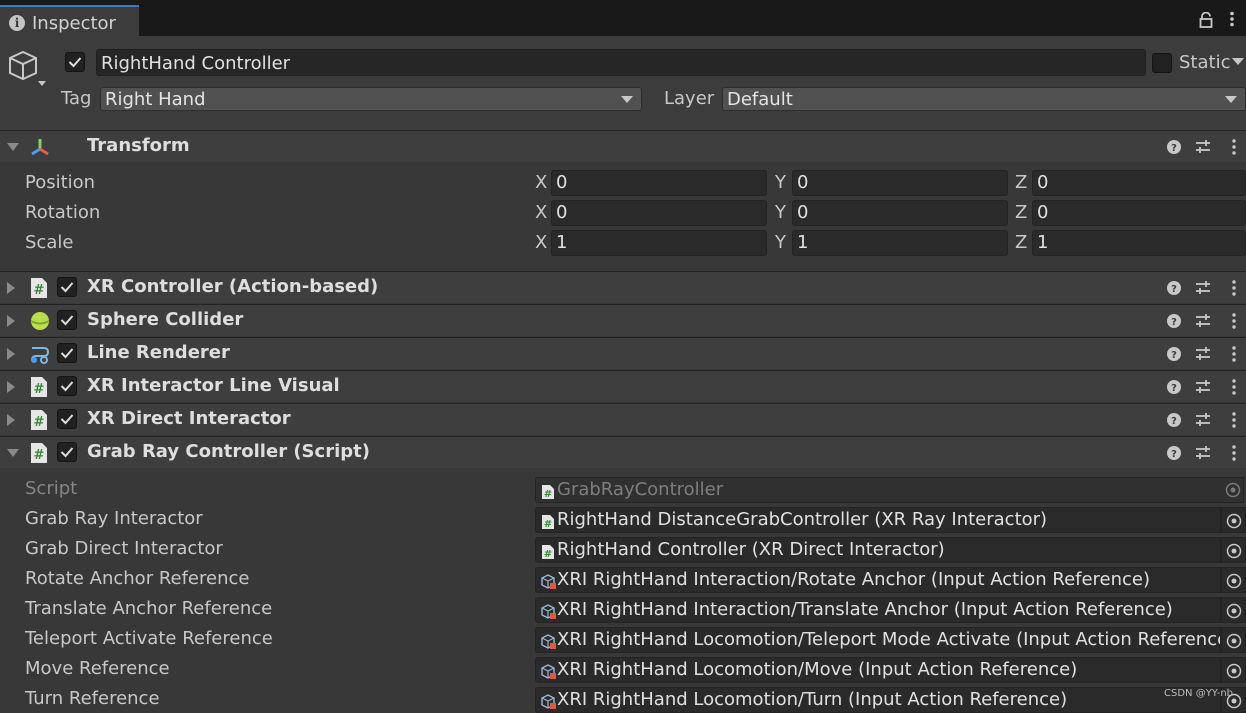 This screenshot has height=713, width=1246. What do you see at coordinates (27, 70) in the screenshot?
I see `gameobject-cube-icon` at bounding box center [27, 70].